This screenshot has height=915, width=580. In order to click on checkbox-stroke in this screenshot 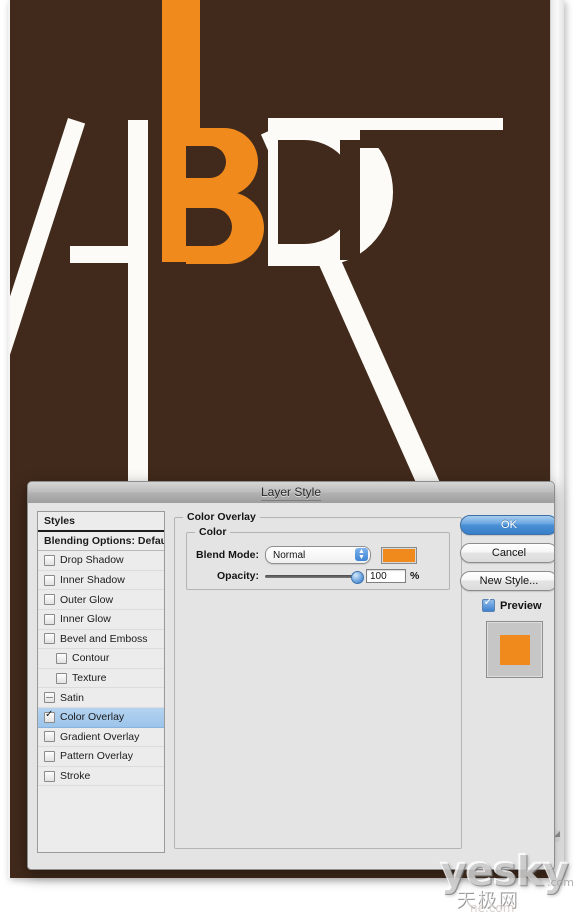, I will do `click(49, 776)`.